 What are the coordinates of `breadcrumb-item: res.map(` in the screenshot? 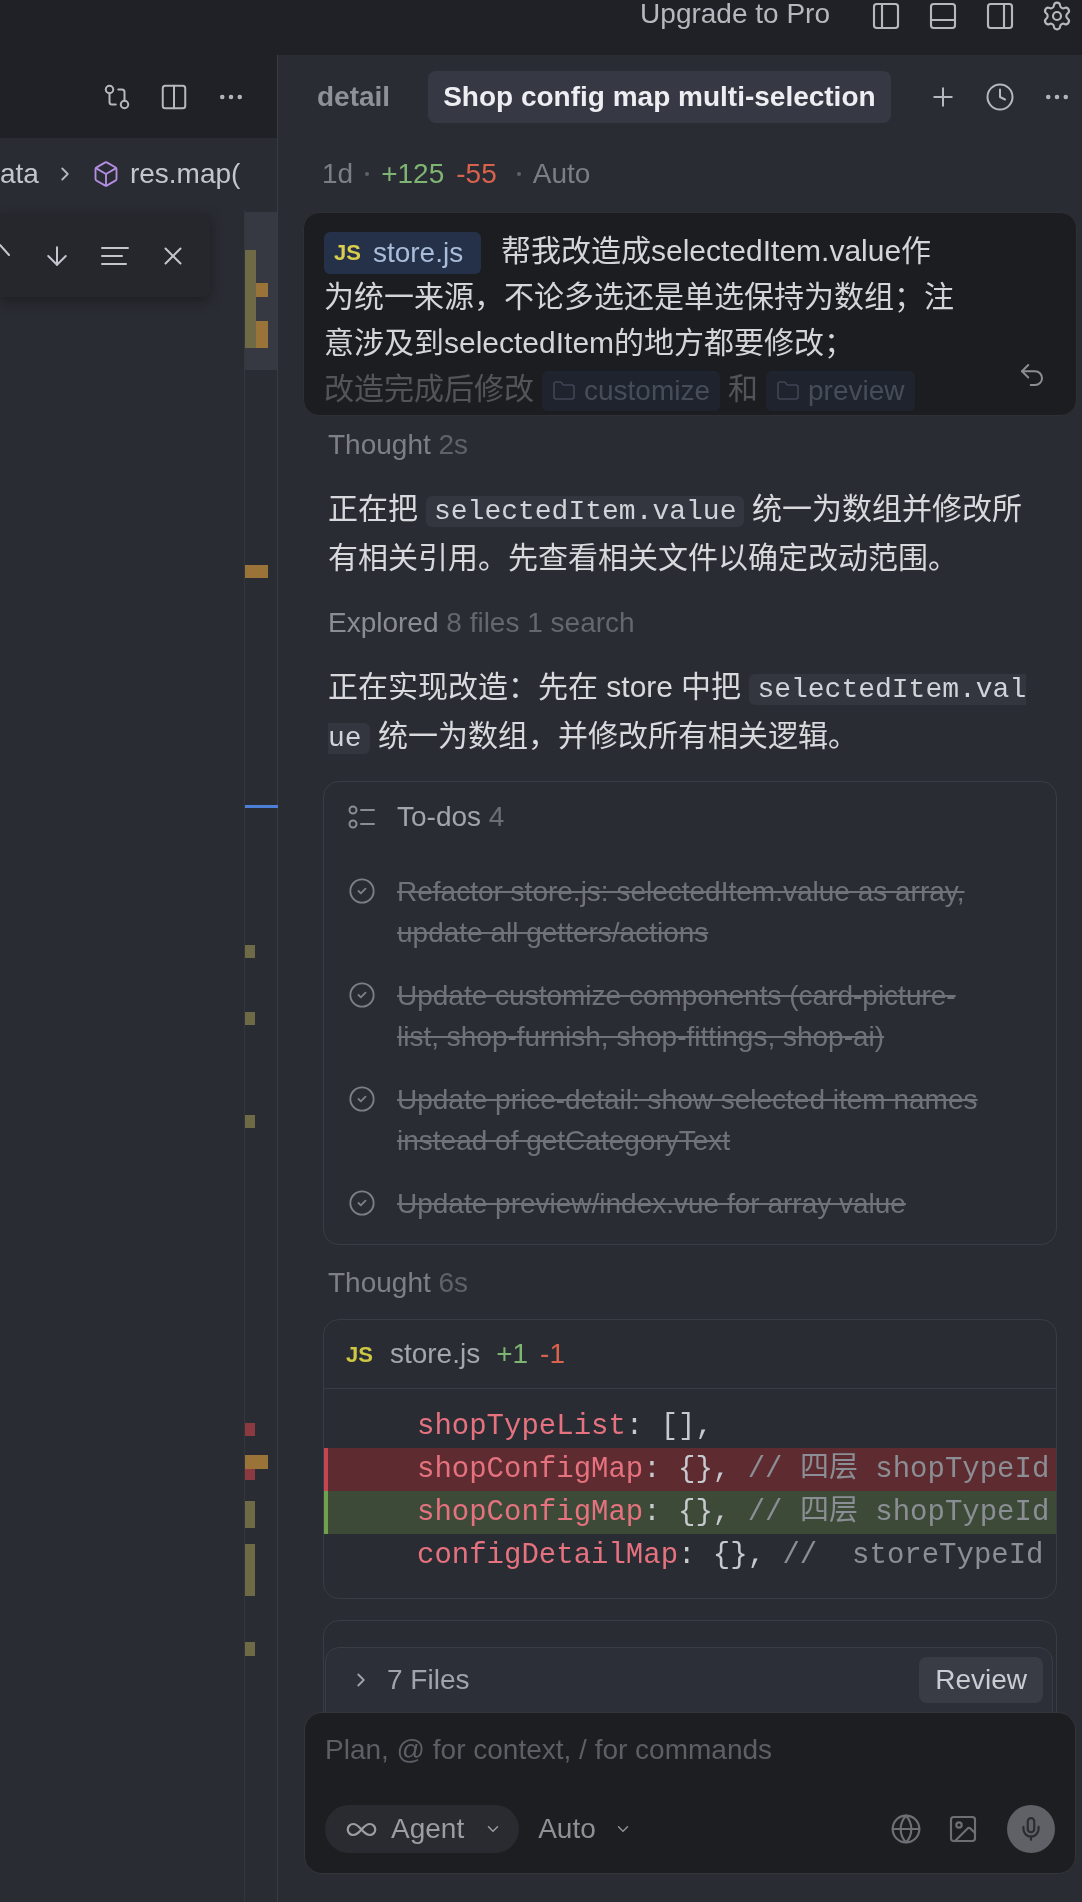 It's located at (185, 174).